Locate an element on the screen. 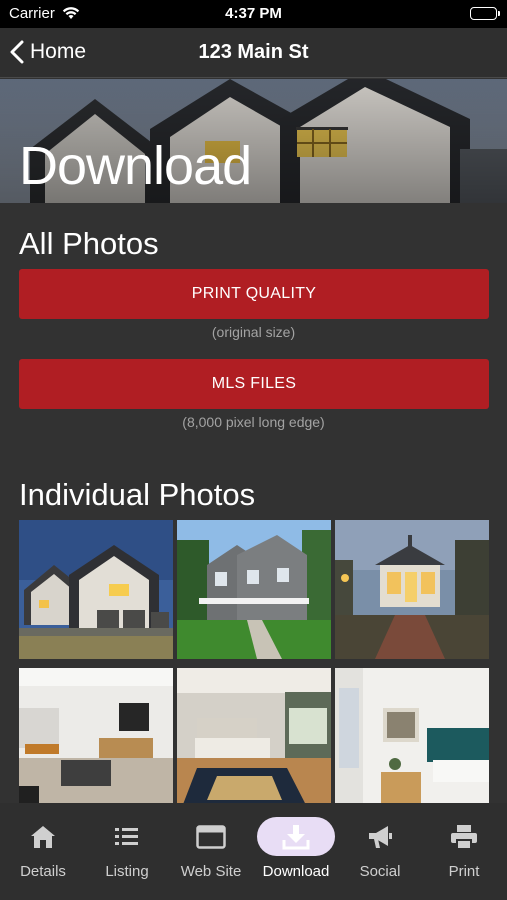 The width and height of the screenshot is (507, 900). tab-print: Print is located at coordinates (464, 851).